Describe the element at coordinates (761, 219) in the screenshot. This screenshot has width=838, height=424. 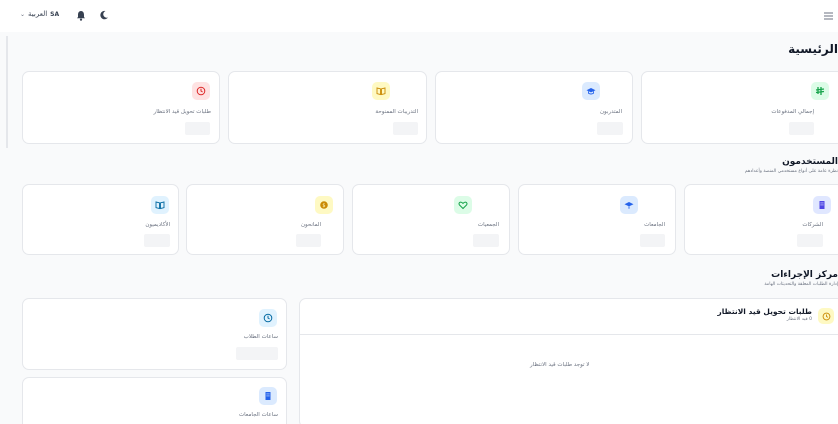
I see `user-card-companies: الشركات` at that location.